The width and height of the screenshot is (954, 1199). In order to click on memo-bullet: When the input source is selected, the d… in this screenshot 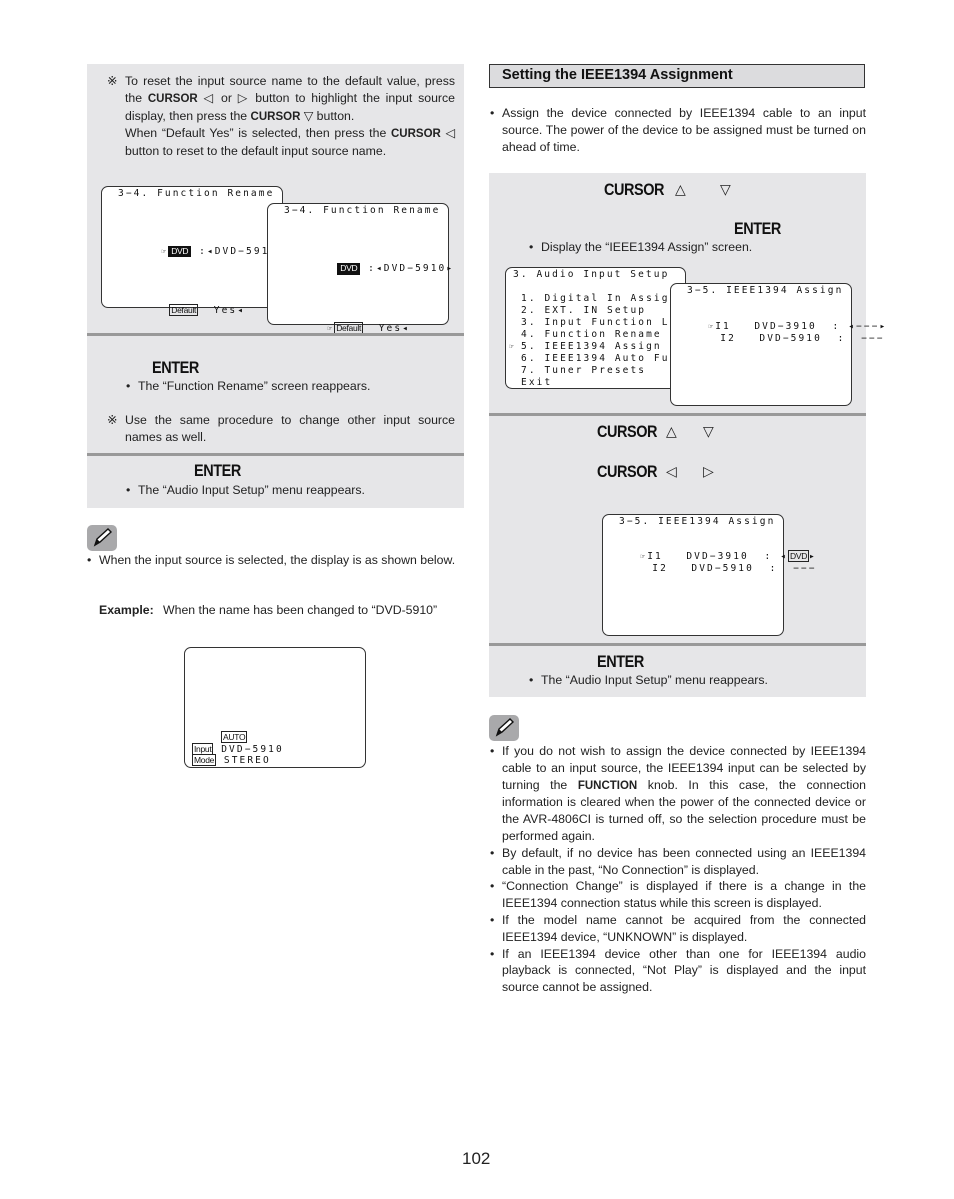, I will do `click(281, 560)`.